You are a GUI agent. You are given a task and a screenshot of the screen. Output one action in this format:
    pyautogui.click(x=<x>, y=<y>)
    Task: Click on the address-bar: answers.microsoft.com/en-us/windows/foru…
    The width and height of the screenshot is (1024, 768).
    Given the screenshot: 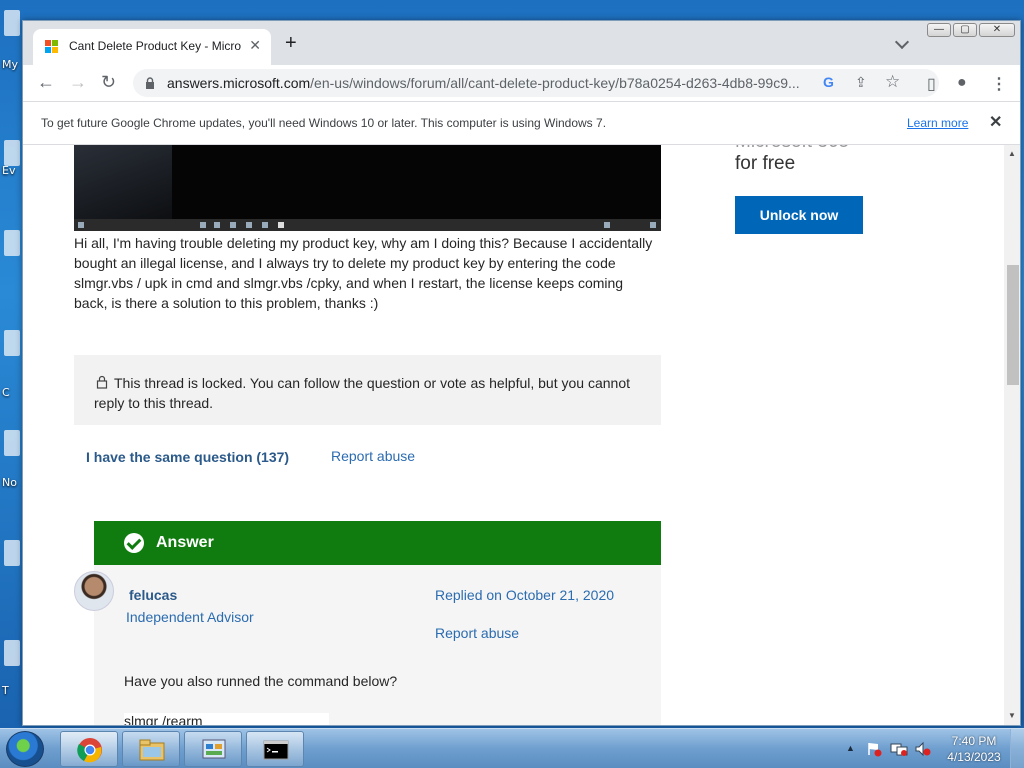 What is the action you would take?
    pyautogui.click(x=536, y=83)
    